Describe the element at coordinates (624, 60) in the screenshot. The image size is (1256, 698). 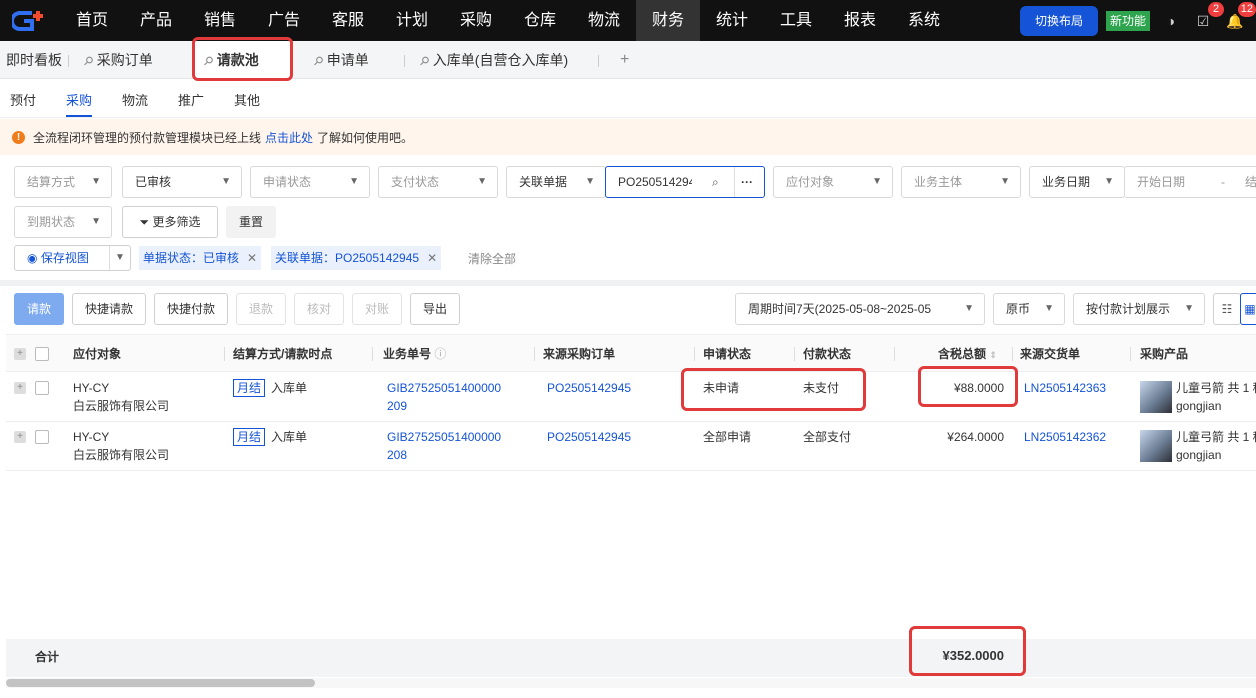
I see `add-tab-button: +` at that location.